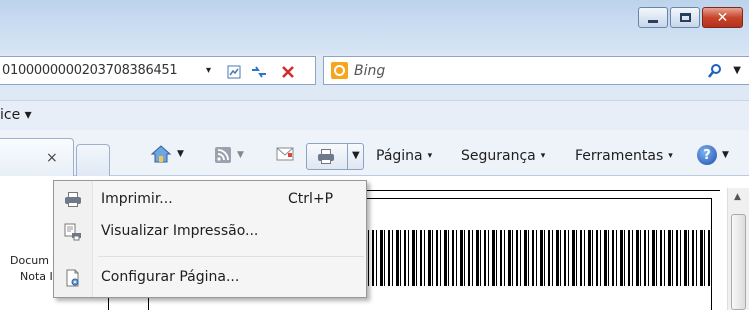  What do you see at coordinates (73, 278) in the screenshot?
I see `page-setup-icon` at bounding box center [73, 278].